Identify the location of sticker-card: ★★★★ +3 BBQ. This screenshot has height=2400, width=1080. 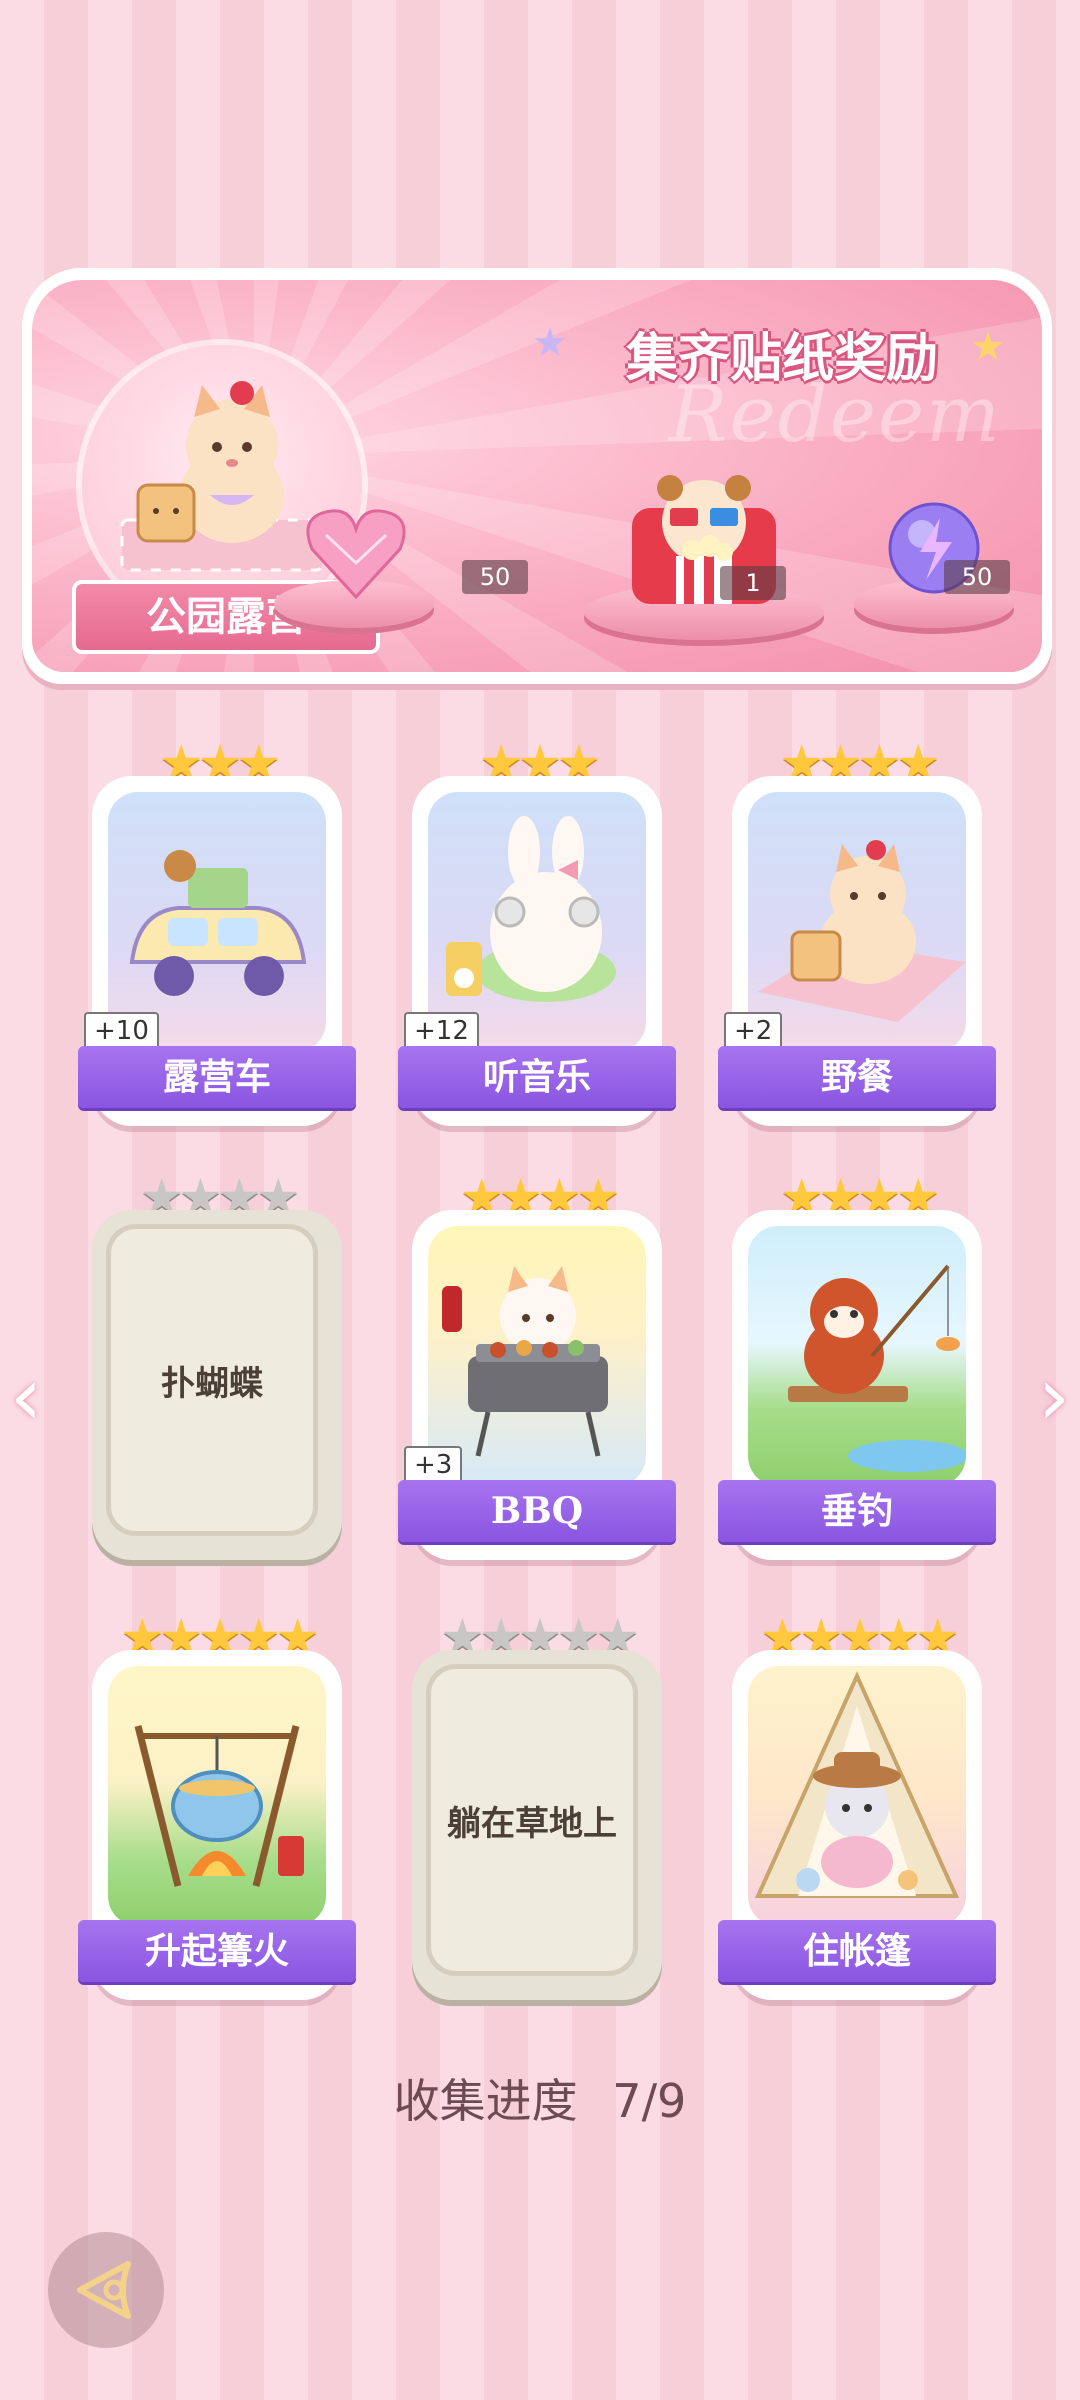
(537, 1364).